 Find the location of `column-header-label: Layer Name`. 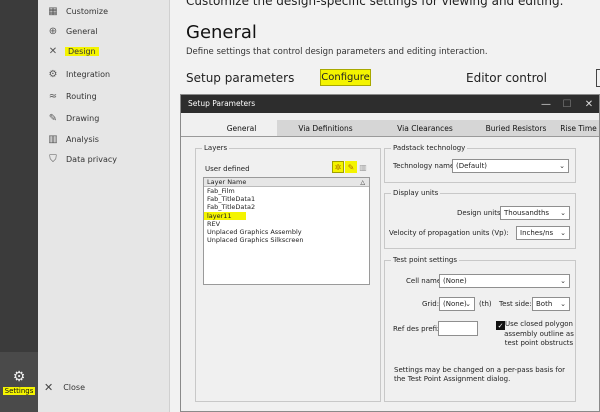

column-header-label: Layer Name is located at coordinates (227, 182).